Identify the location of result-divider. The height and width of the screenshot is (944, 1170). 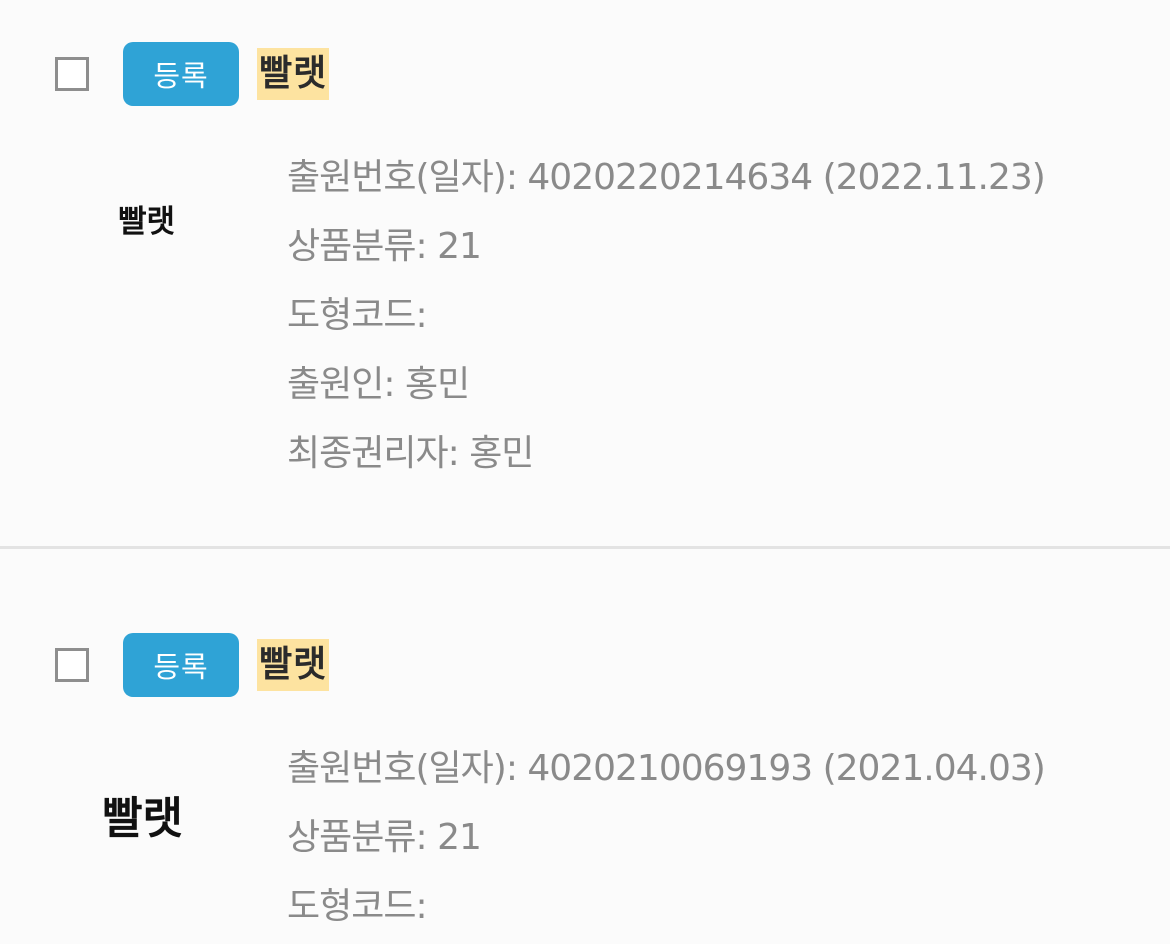
(585, 547).